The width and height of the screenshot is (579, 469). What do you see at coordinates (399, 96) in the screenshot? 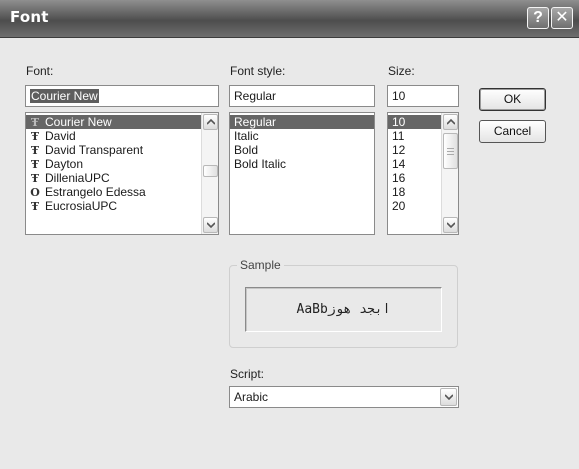
I see `size-value: 10` at bounding box center [399, 96].